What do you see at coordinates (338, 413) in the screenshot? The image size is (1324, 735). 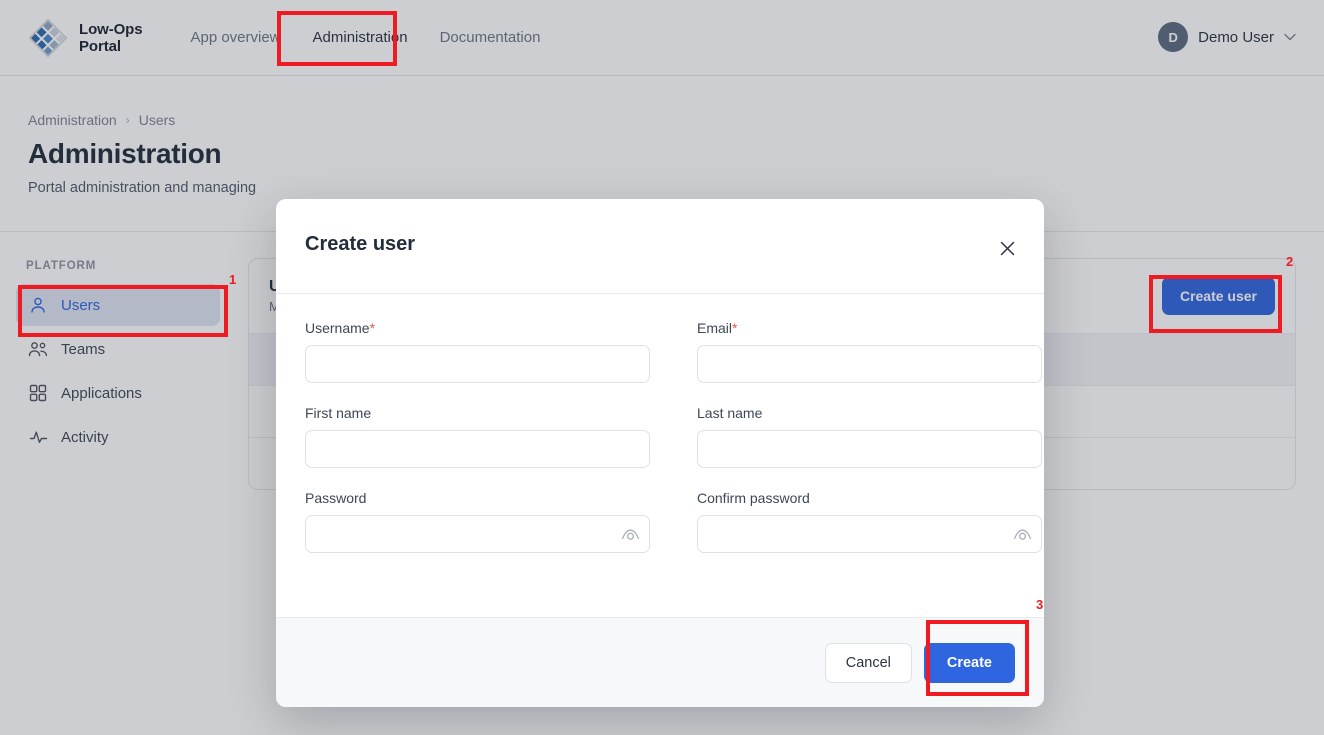 I see `first-name-label: First name` at bounding box center [338, 413].